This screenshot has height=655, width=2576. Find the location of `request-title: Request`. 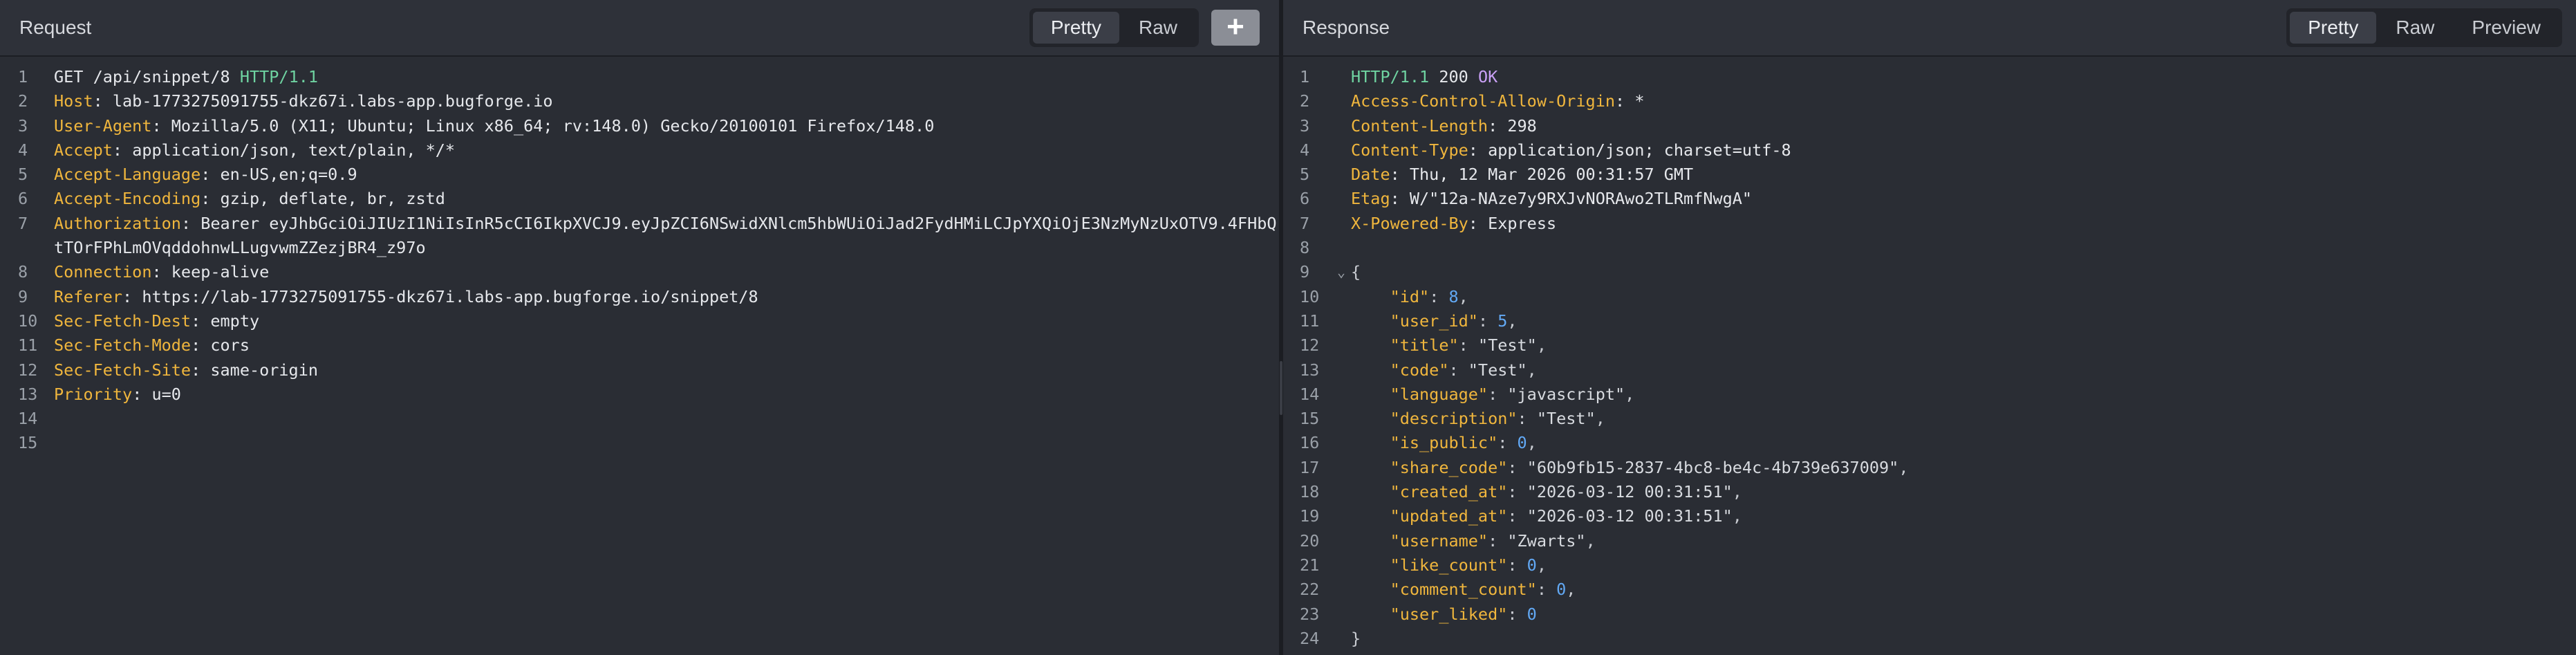

request-title: Request is located at coordinates (55, 28).